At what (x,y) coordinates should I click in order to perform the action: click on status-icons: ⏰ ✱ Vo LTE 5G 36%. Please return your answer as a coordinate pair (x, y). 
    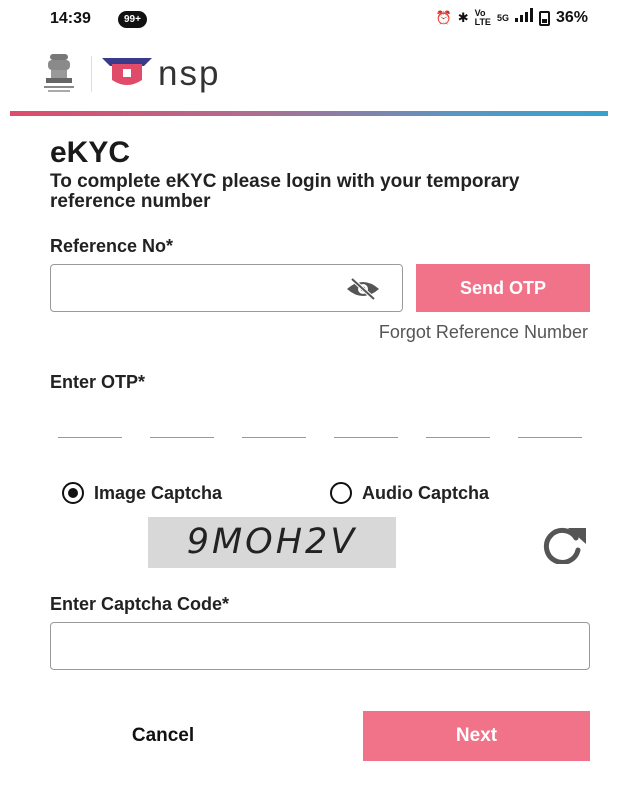
    Looking at the image, I should click on (512, 18).